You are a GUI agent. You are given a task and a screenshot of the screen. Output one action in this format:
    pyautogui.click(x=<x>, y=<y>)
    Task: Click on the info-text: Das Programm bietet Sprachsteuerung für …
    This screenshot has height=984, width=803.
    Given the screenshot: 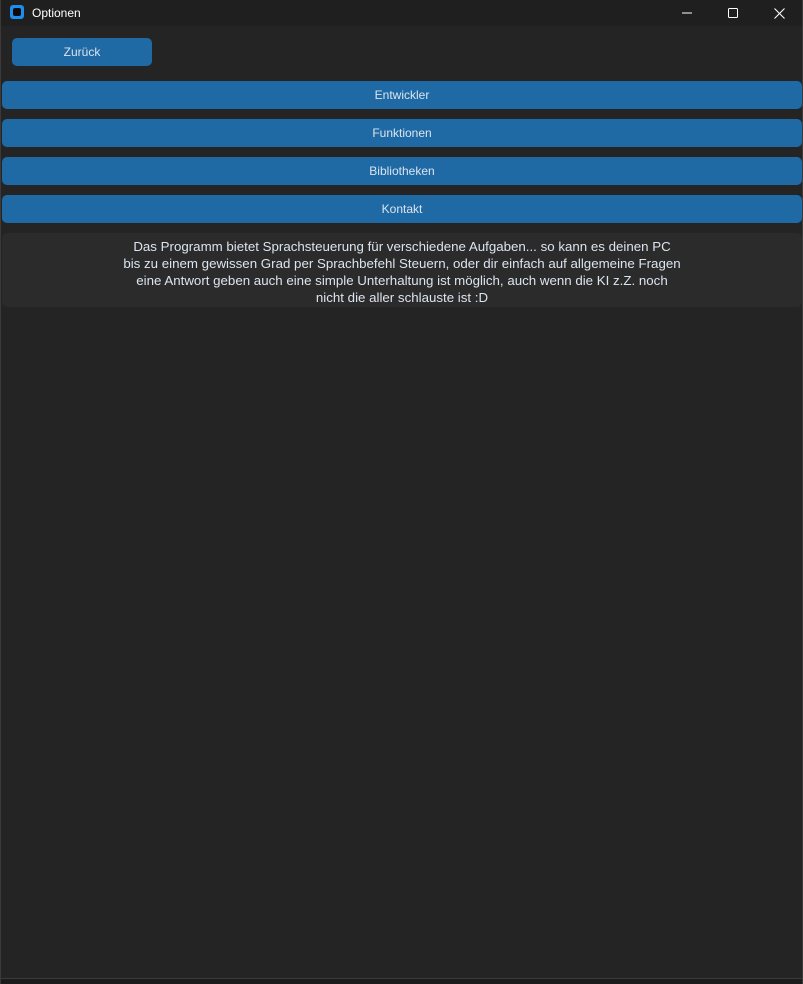 What is the action you would take?
    pyautogui.click(x=402, y=272)
    